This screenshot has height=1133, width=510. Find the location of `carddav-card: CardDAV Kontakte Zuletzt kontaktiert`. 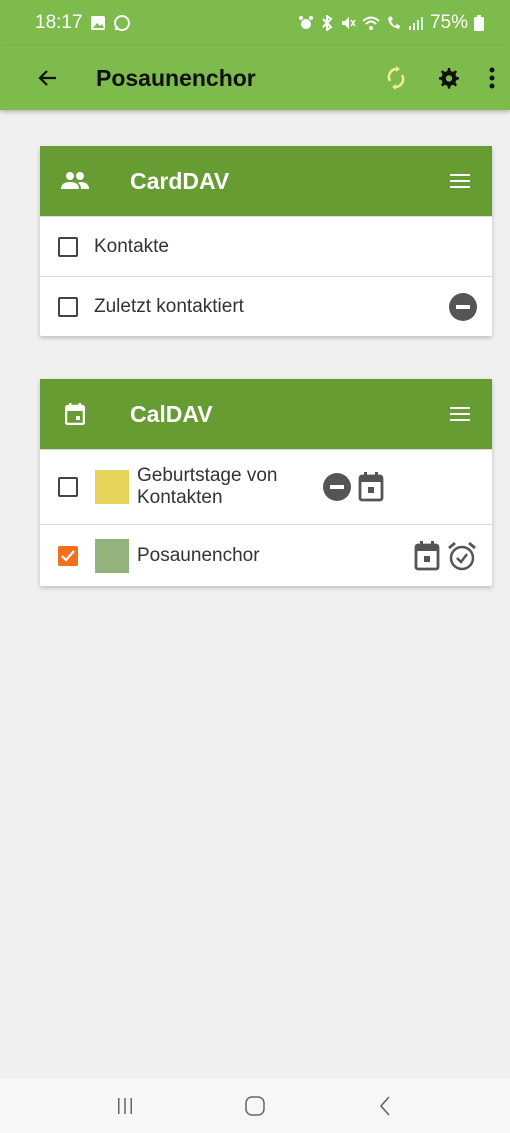

carddav-card: CardDAV Kontakte Zuletzt kontaktiert is located at coordinates (266, 241).